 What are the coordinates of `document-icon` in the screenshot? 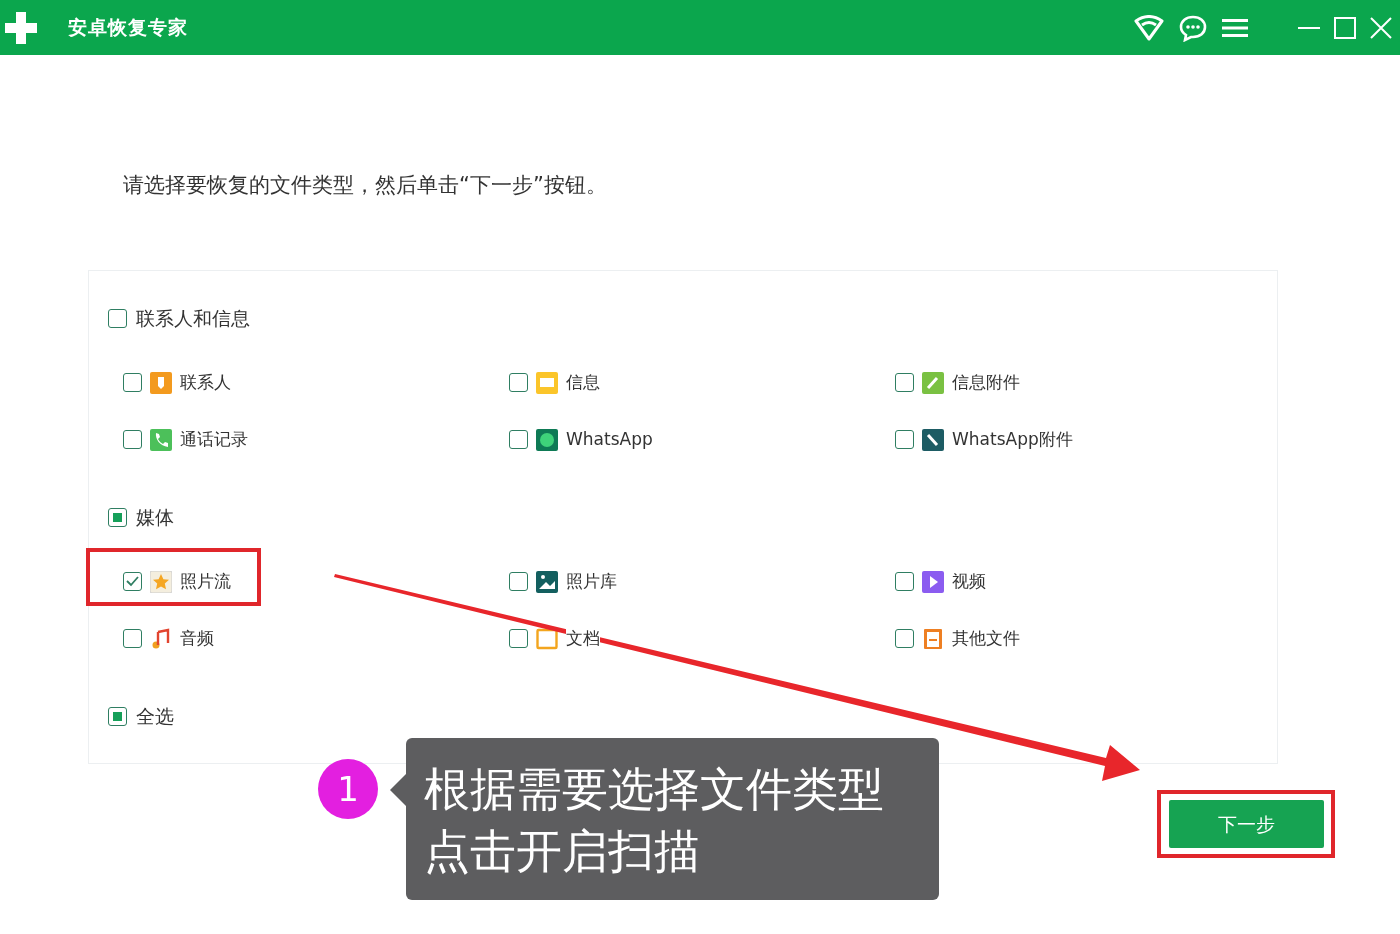 It's located at (547, 638).